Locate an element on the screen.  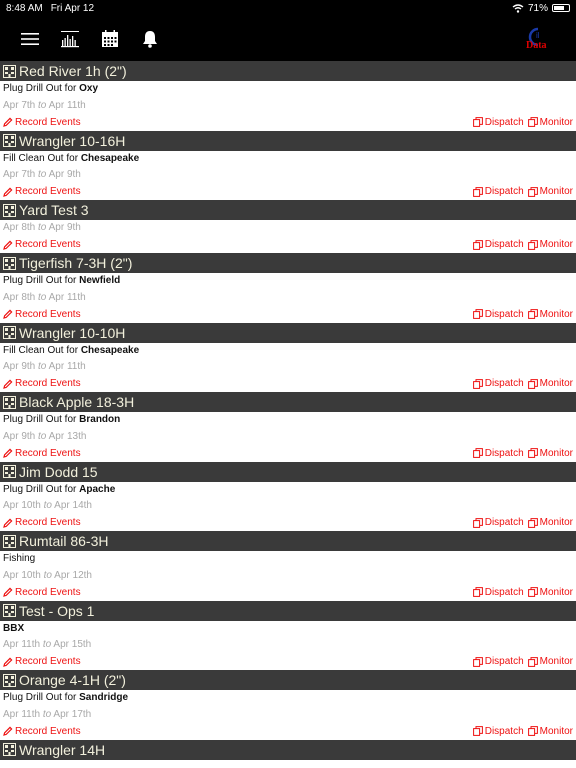
job-title: Black Apple 18-3H is located at coordinates (77, 402).